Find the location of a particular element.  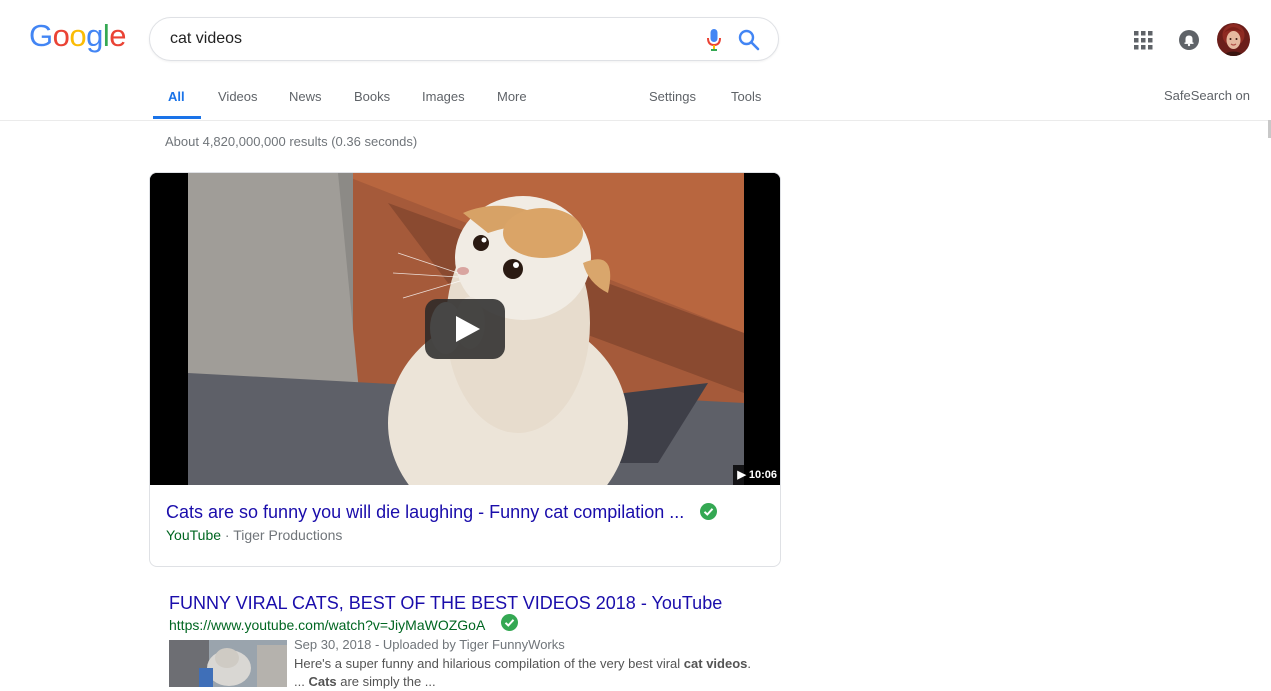

google-logo: Google is located at coordinates (78, 35).